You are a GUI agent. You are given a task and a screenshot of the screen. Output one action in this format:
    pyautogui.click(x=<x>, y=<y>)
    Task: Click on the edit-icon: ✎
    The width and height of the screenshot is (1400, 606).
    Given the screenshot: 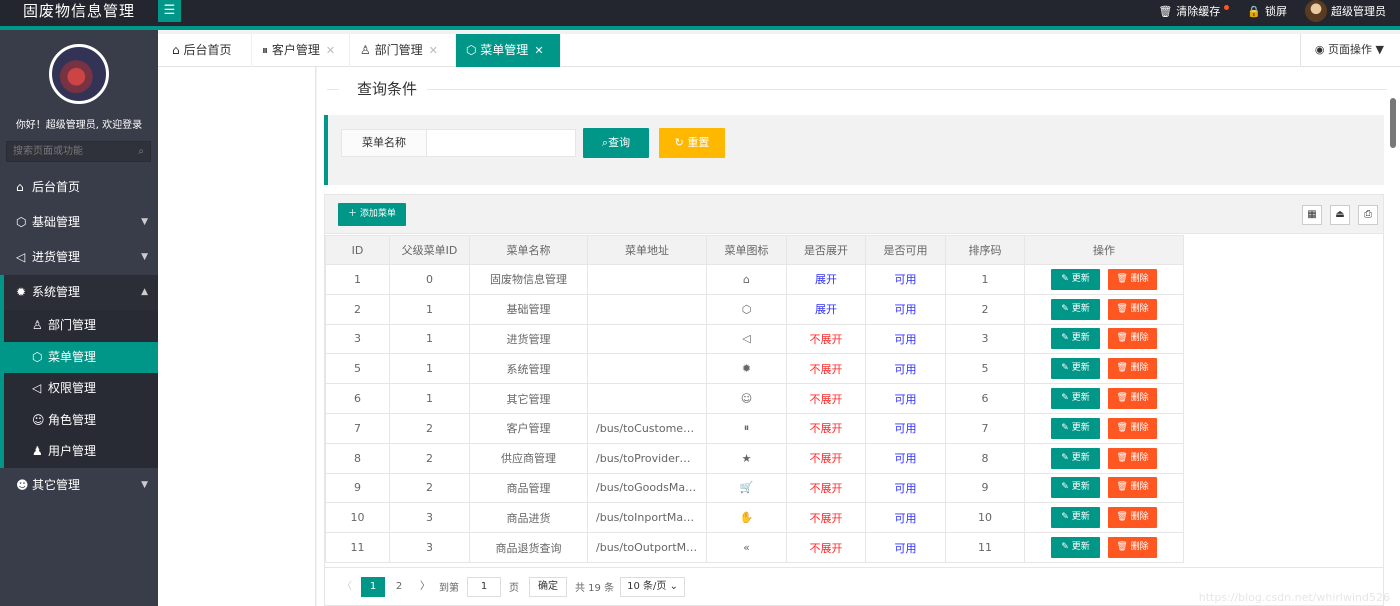 What is the action you would take?
    pyautogui.click(x=1066, y=308)
    